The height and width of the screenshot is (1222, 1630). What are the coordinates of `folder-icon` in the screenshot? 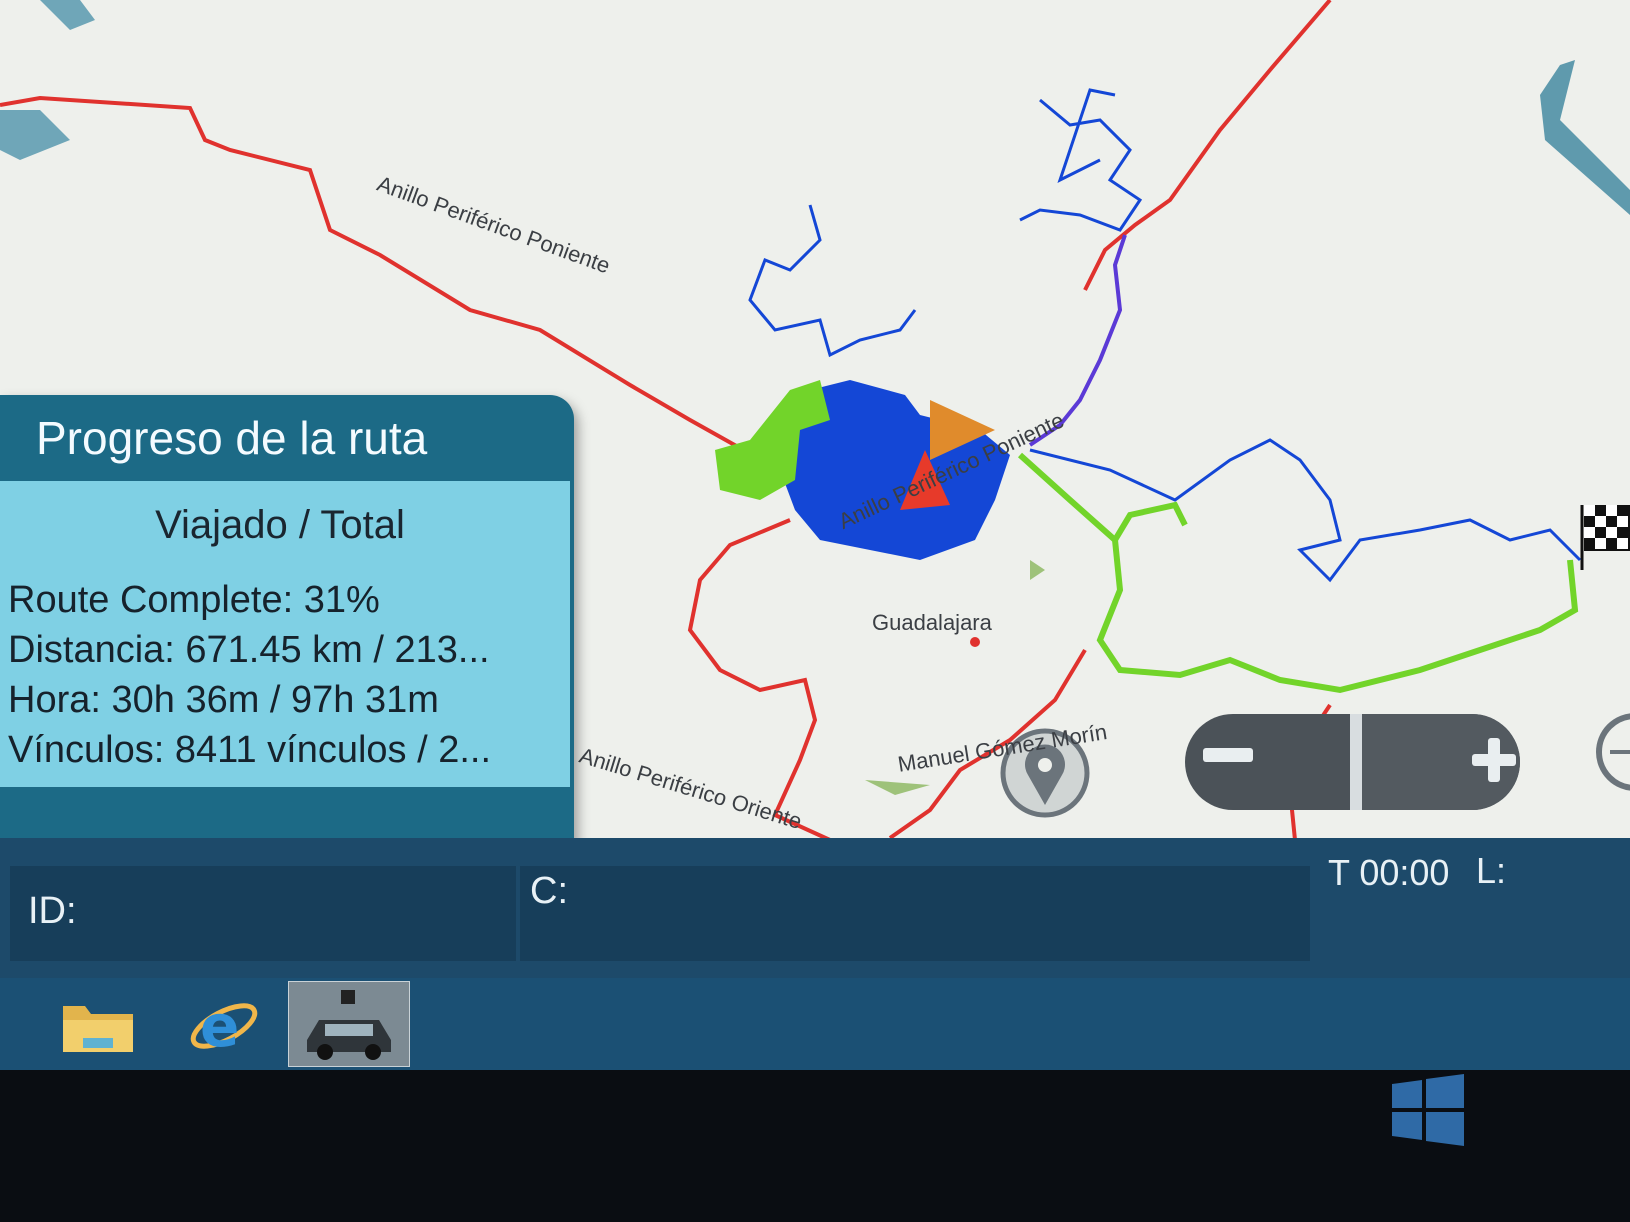 It's located at (99, 1023).